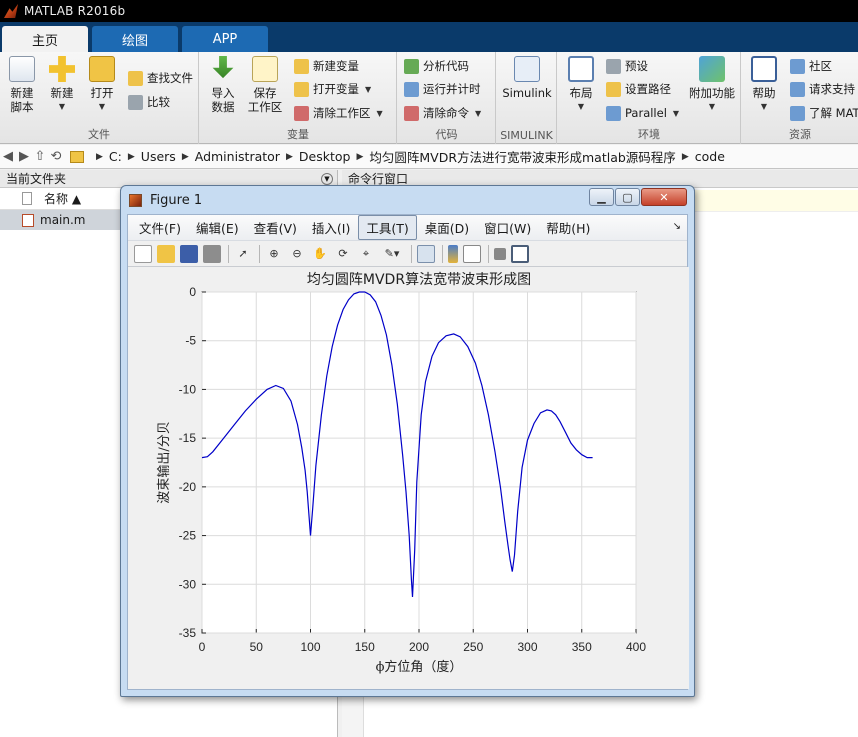  Describe the element at coordinates (212, 253) in the screenshot. I see `print-icon` at that location.